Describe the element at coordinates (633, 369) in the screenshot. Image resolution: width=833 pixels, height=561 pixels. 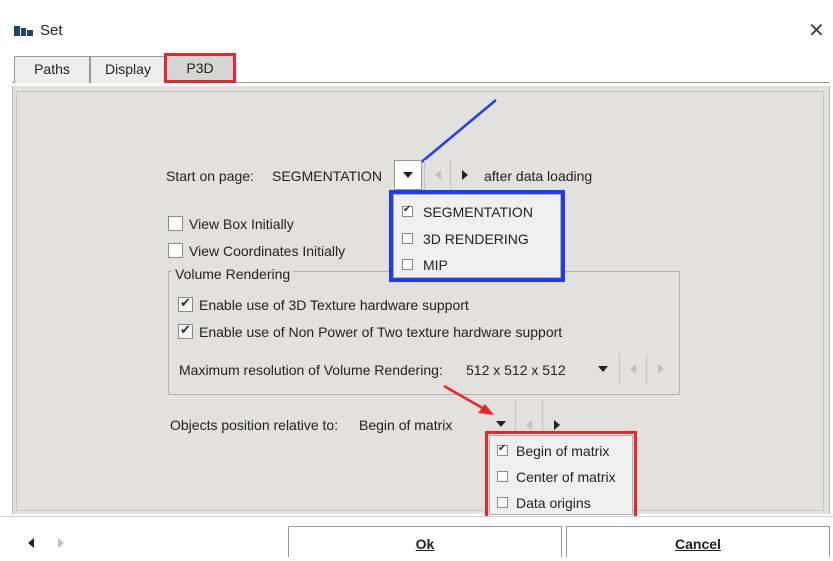
I see `max-resolution-prev-icon` at that location.